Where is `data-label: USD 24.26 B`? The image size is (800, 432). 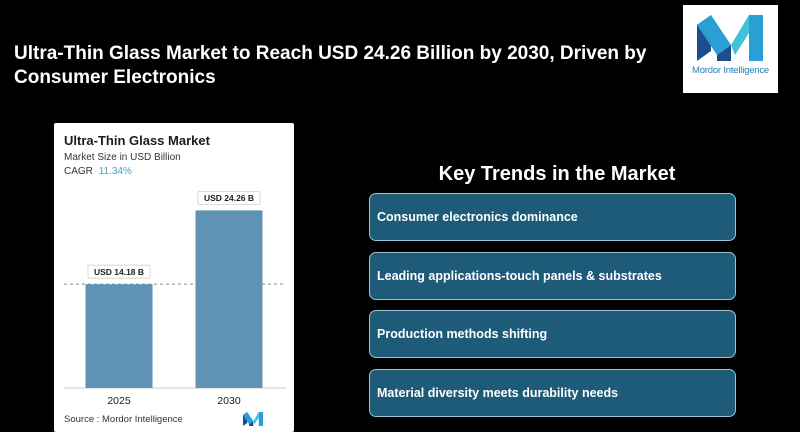 data-label: USD 24.26 B is located at coordinates (229, 198).